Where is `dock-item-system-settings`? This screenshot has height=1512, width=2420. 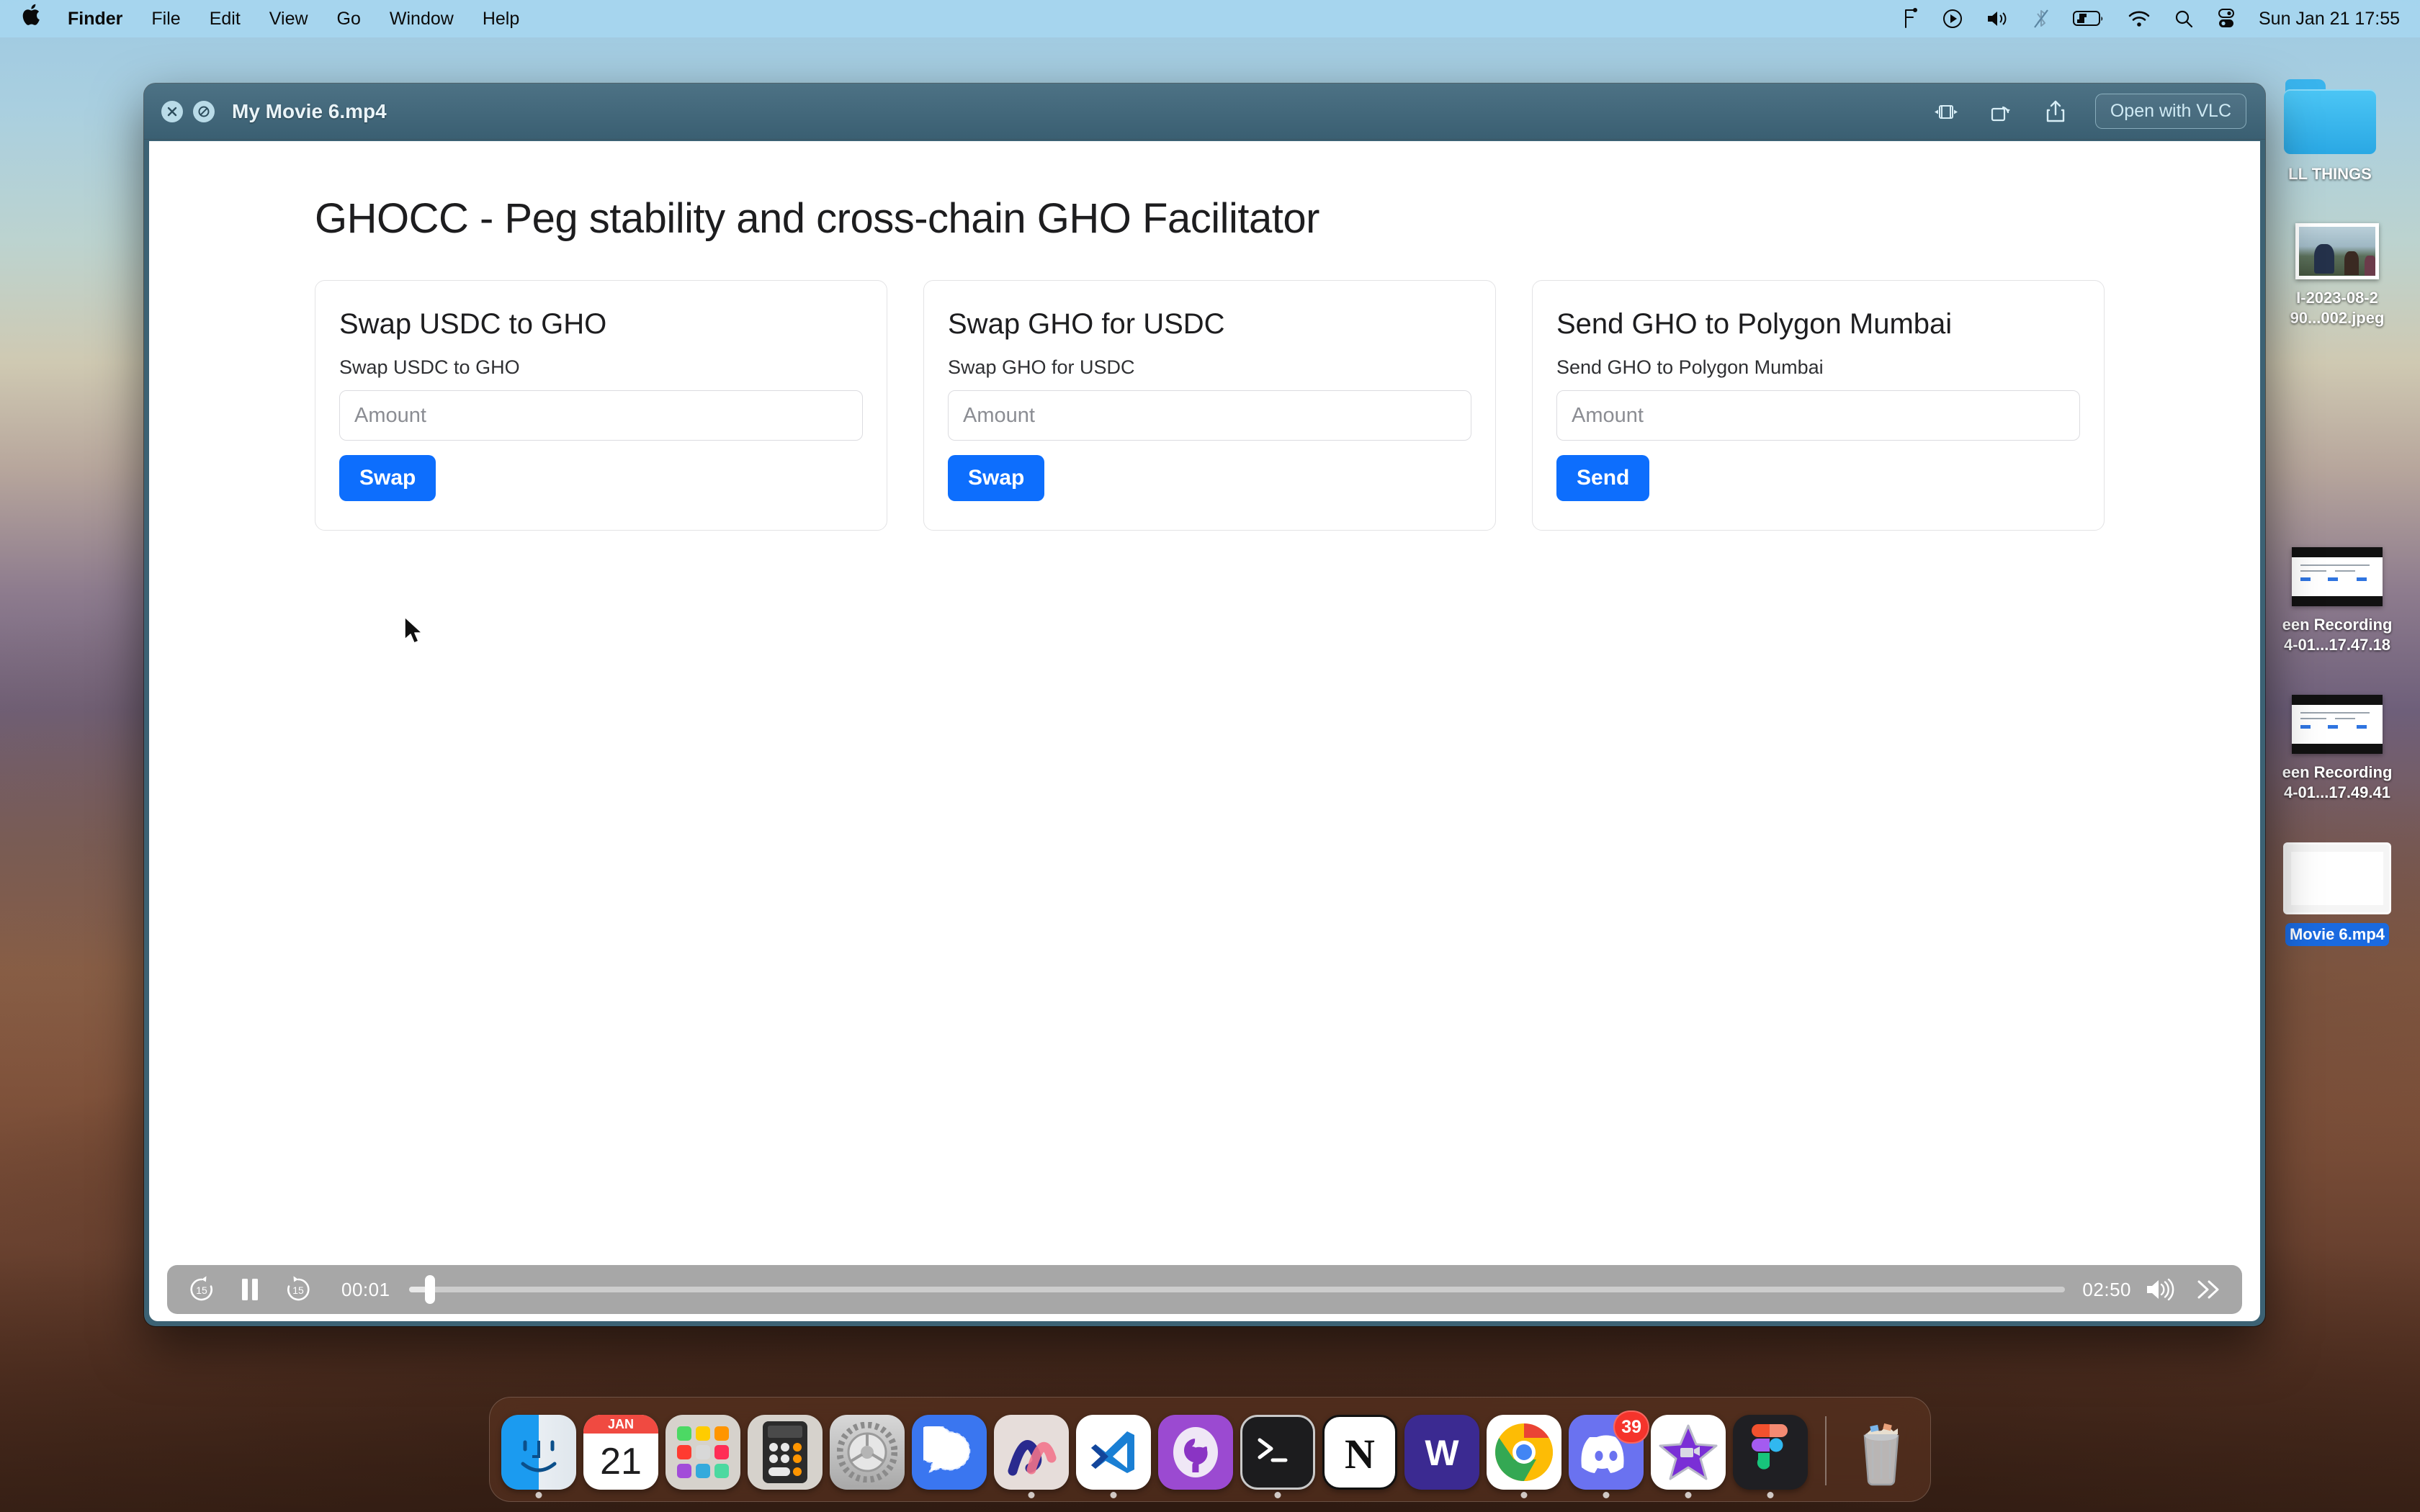 dock-item-system-settings is located at coordinates (867, 1452).